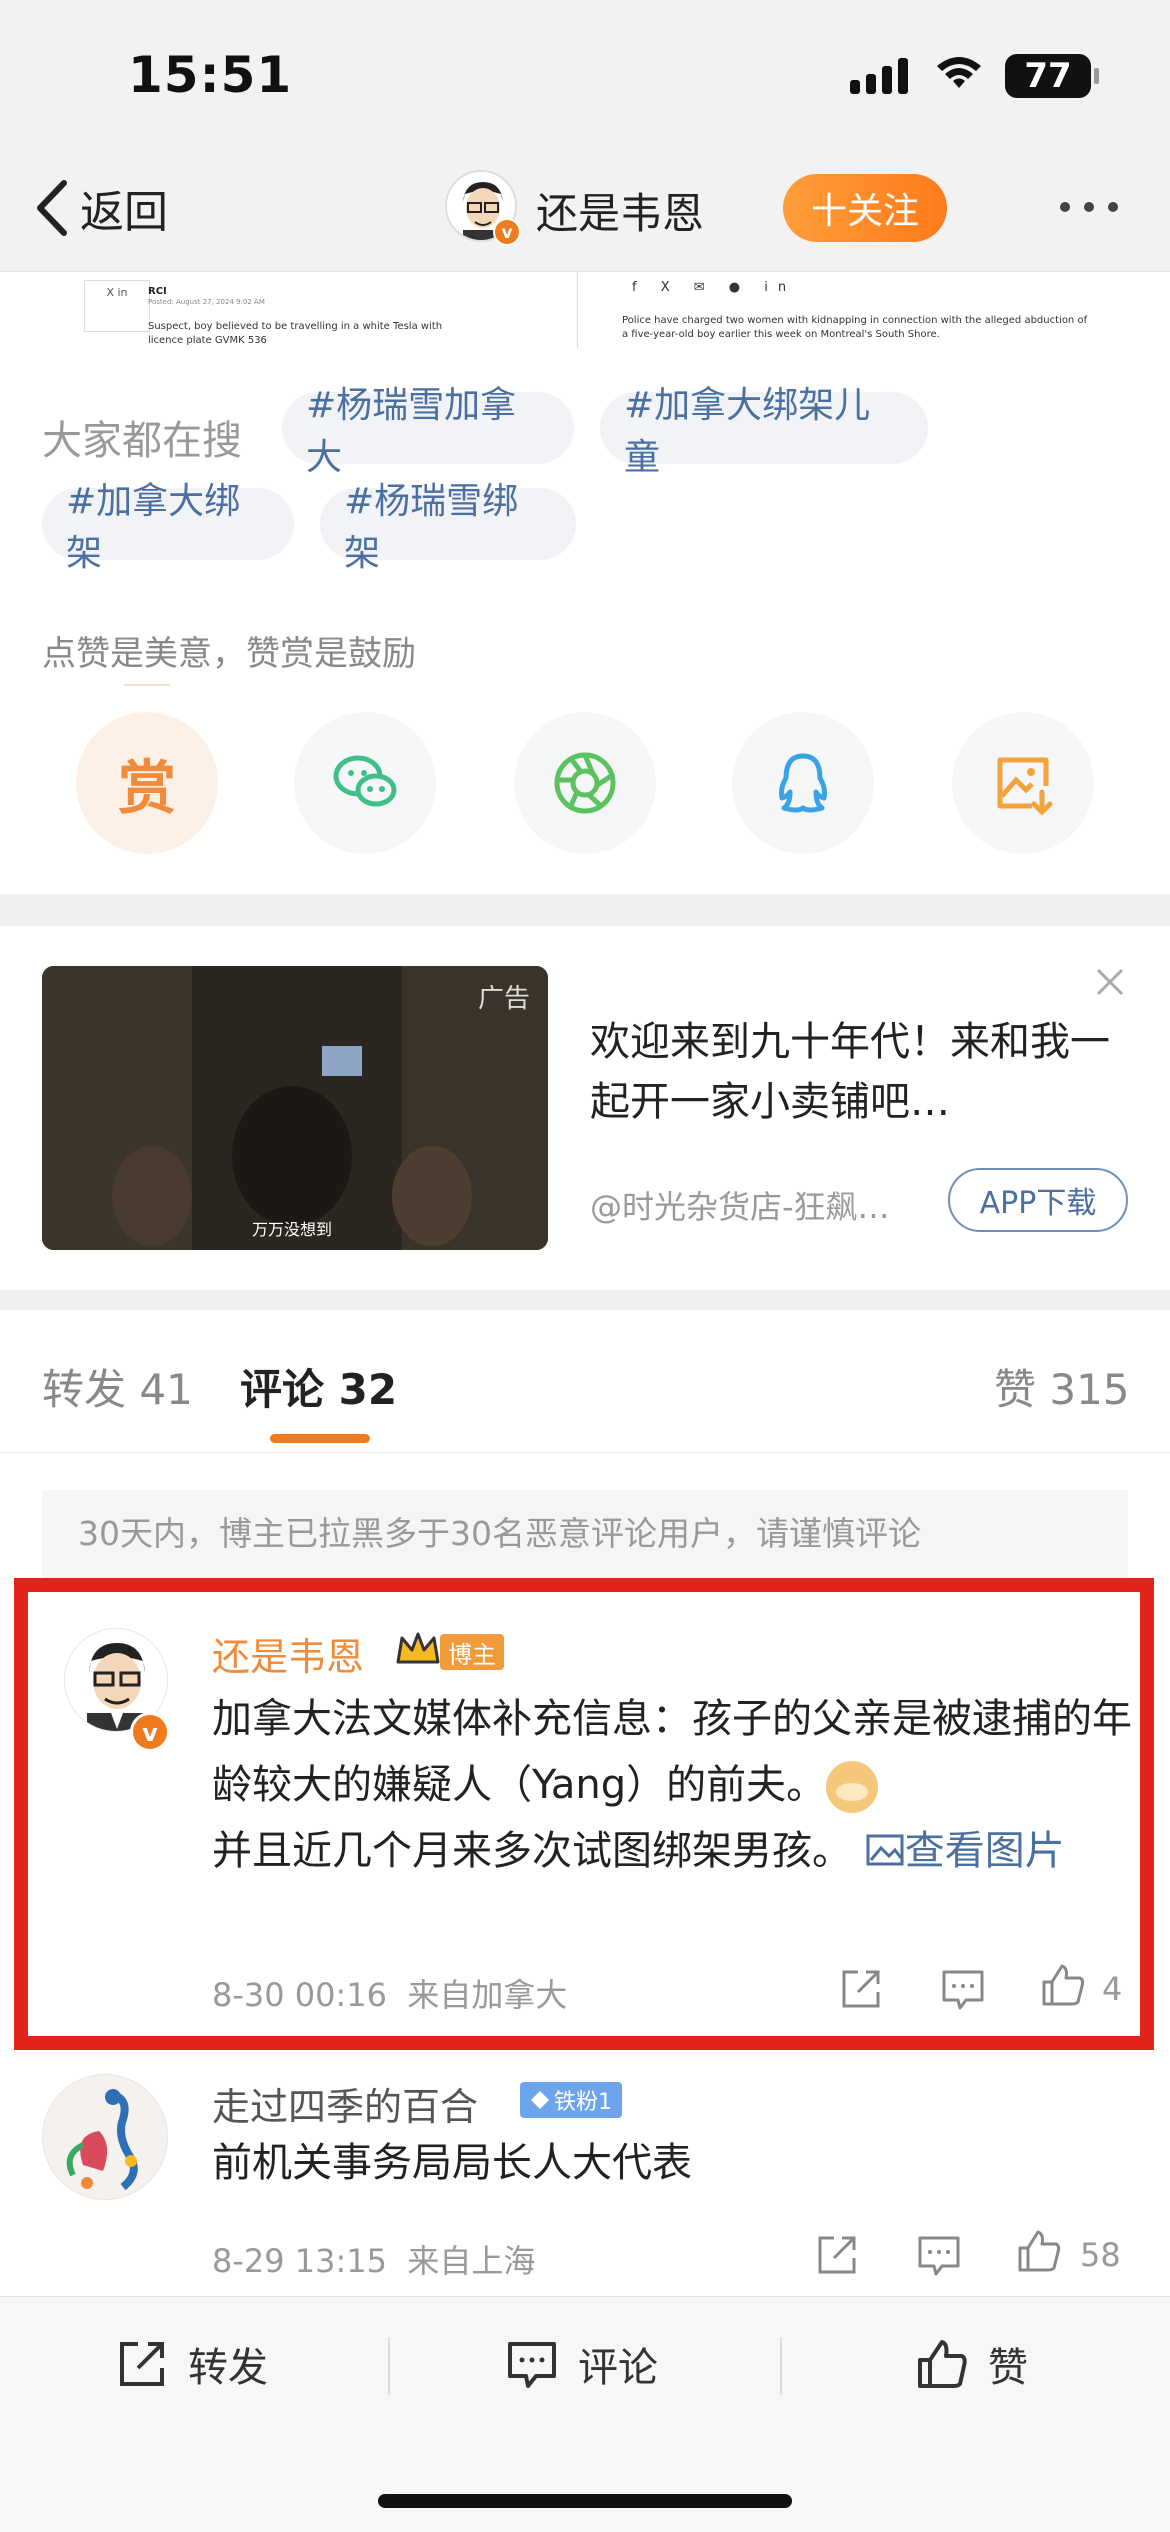 This screenshot has height=2532, width=1170. Describe the element at coordinates (885, 1850) in the screenshot. I see `image-icon` at that location.